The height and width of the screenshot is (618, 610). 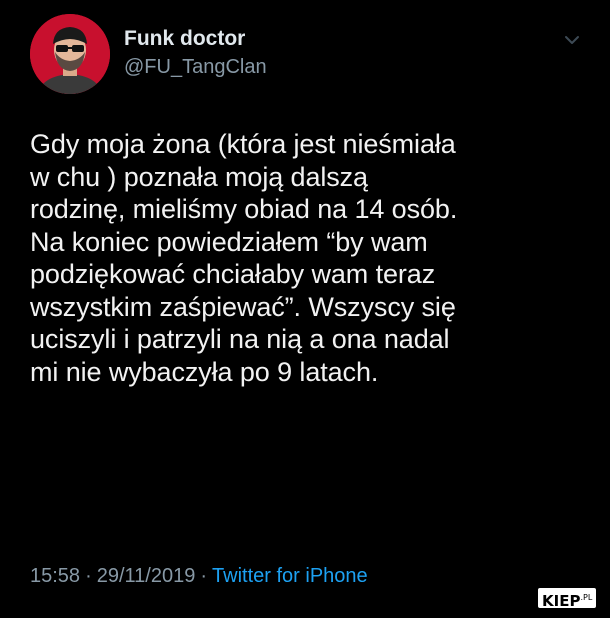 What do you see at coordinates (229, 241) in the screenshot?
I see `tweet-text-line: Na koniec powiedziałem “by wam` at bounding box center [229, 241].